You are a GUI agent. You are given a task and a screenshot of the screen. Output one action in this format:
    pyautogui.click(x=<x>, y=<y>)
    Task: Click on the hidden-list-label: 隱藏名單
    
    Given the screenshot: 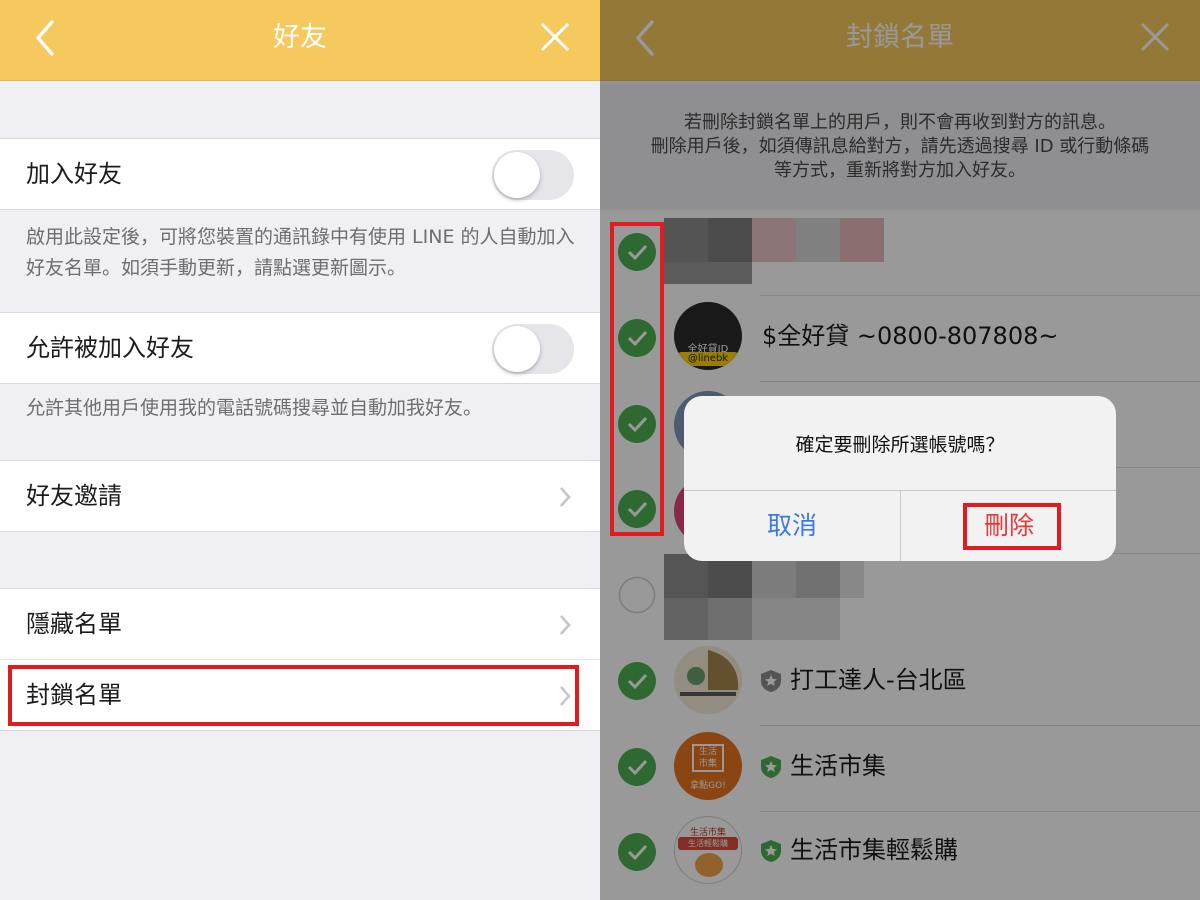 What is the action you would take?
    pyautogui.click(x=74, y=624)
    